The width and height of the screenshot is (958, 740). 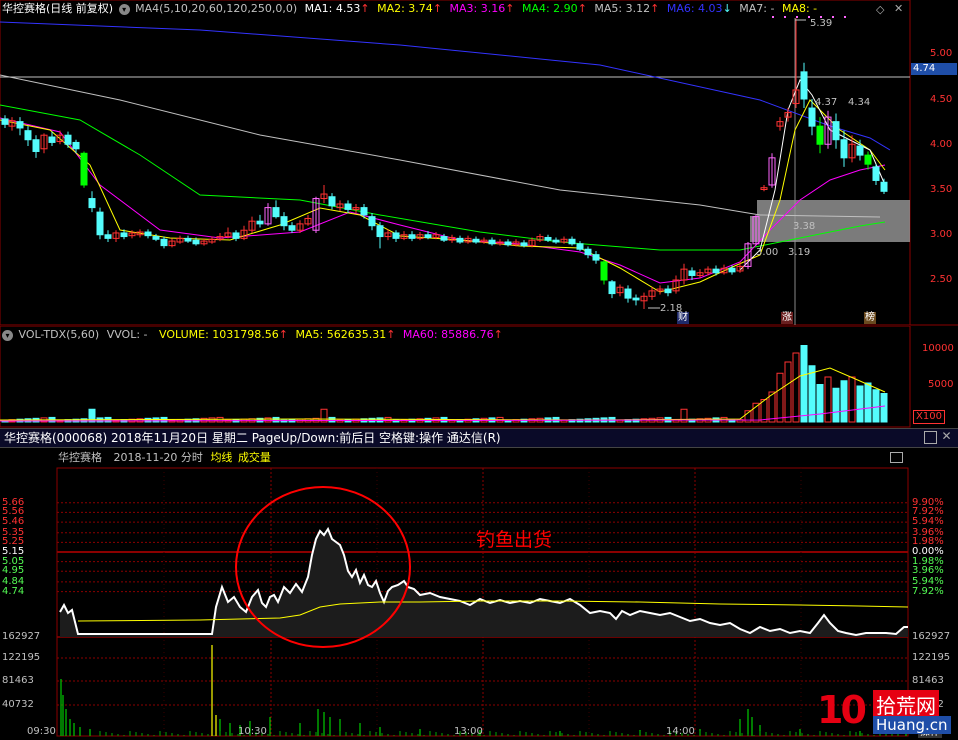 What do you see at coordinates (221, 457) in the screenshot?
I see `legend-avg-line: 均线` at bounding box center [221, 457].